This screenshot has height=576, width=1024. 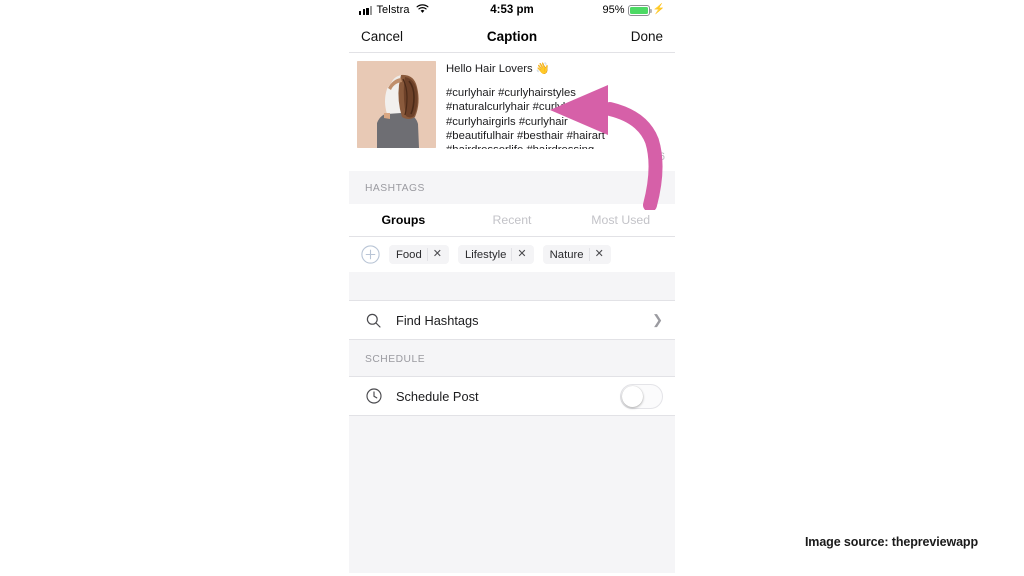 What do you see at coordinates (366, 10) in the screenshot?
I see `signal-bars-icon` at bounding box center [366, 10].